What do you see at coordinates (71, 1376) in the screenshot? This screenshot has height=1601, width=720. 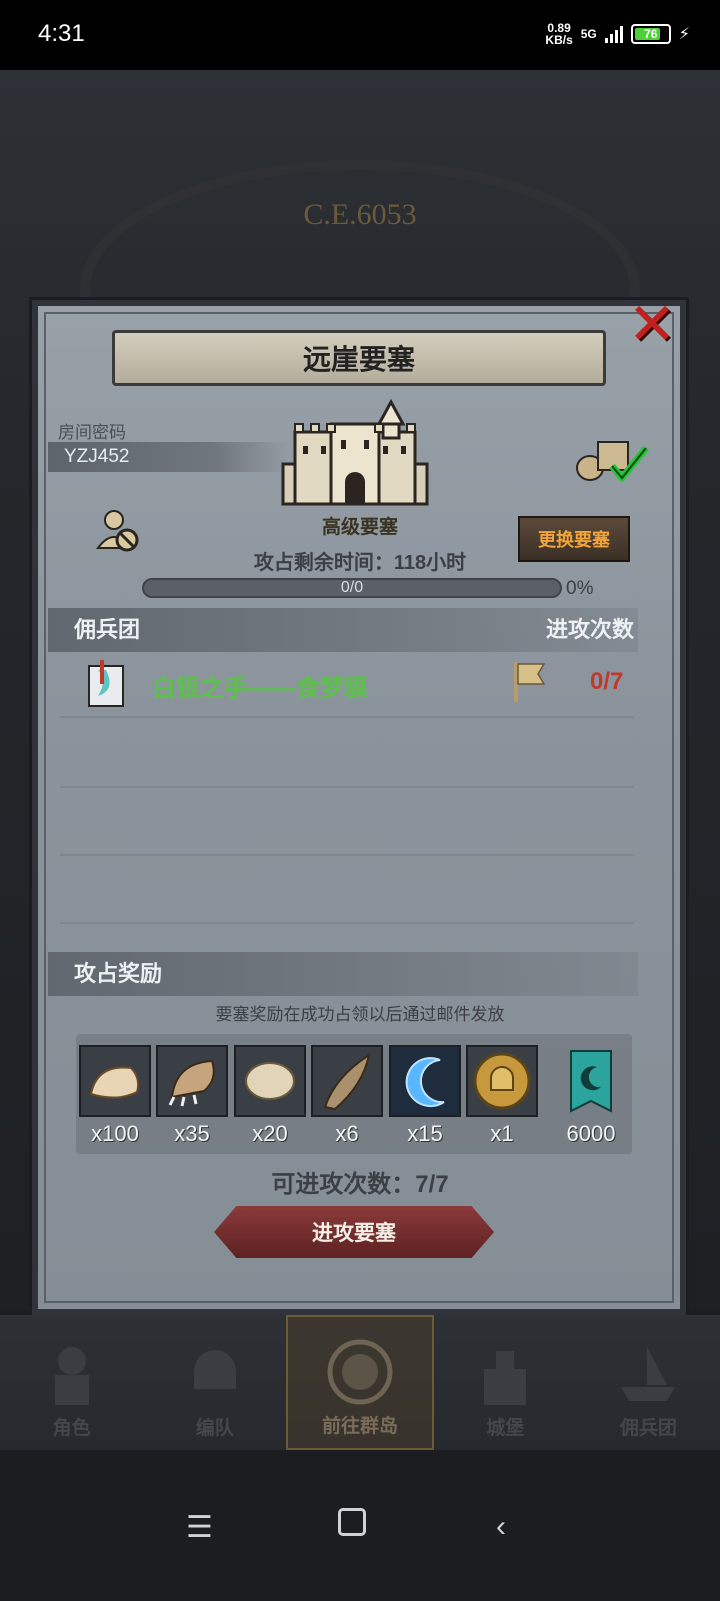 I see `knight-icon` at bounding box center [71, 1376].